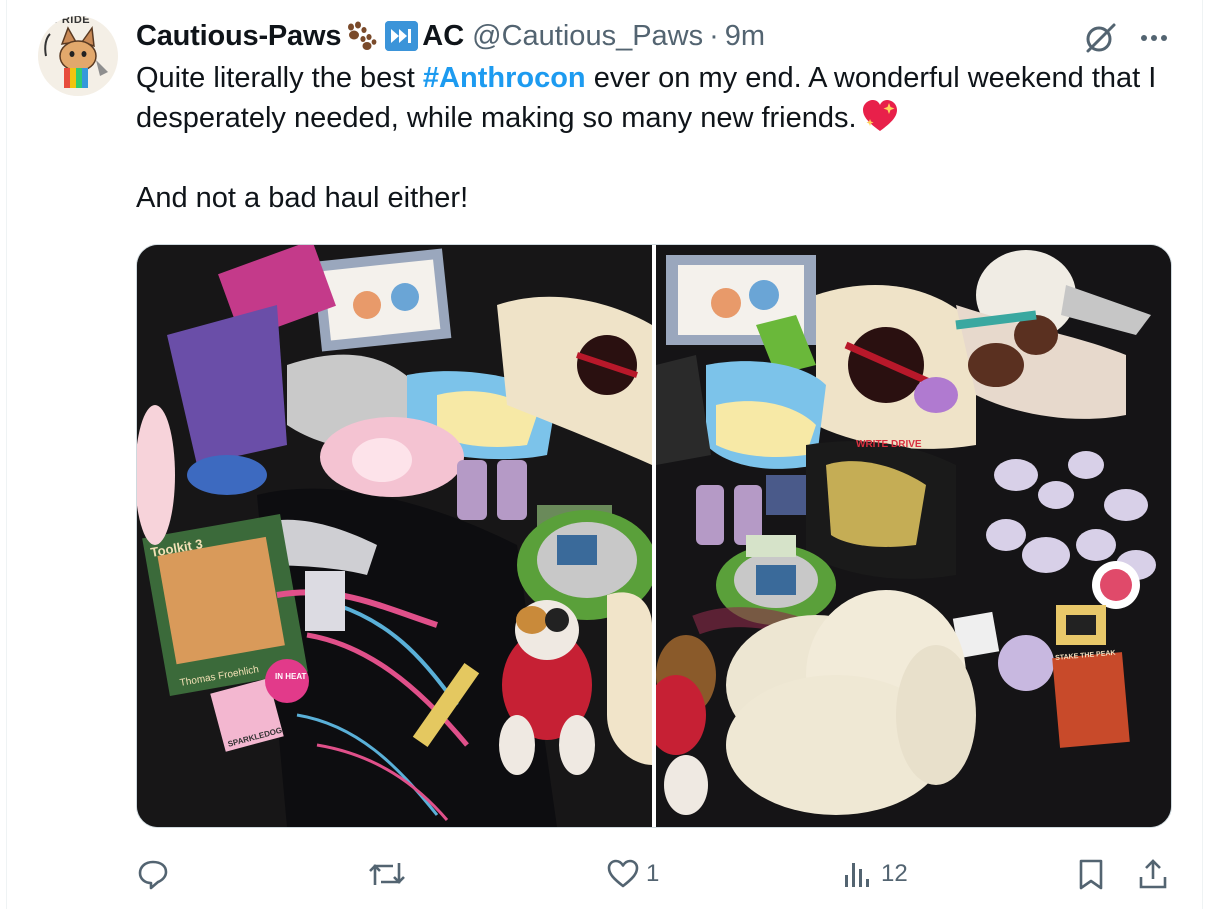  What do you see at coordinates (402, 36) in the screenshot?
I see `fast-forward-icon` at bounding box center [402, 36].